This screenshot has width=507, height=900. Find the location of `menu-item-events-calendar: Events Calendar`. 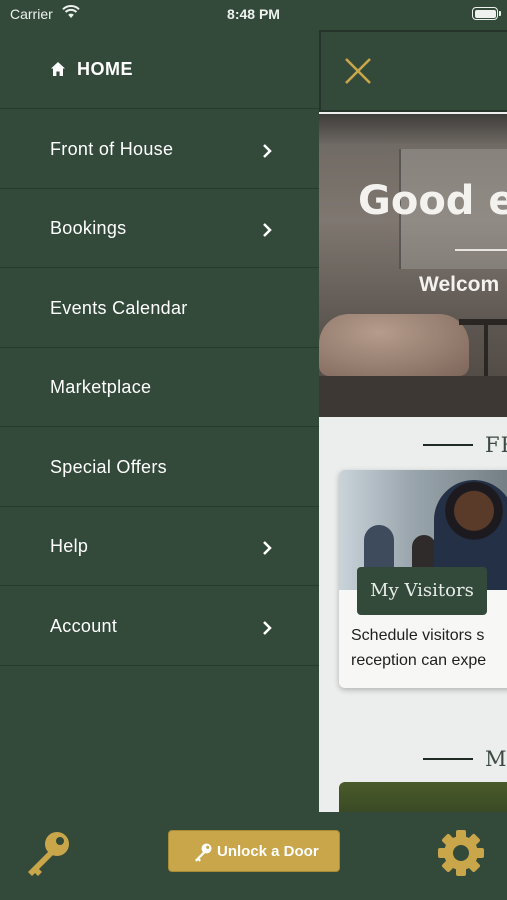

menu-item-events-calendar: Events Calendar is located at coordinates (159, 308).